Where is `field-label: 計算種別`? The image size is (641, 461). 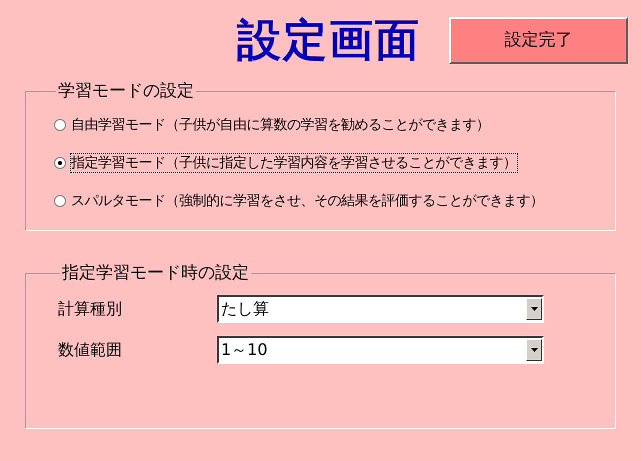 field-label: 計算種別 is located at coordinates (90, 309).